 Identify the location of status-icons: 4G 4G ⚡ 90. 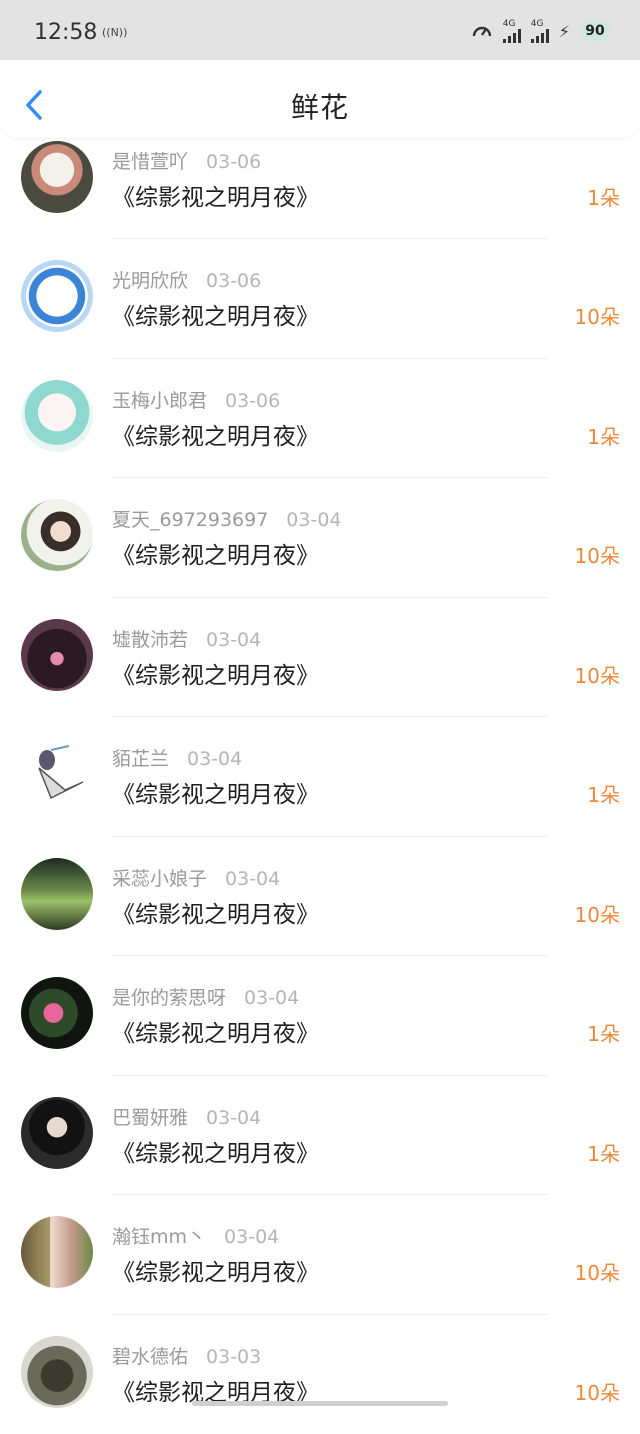
(540, 31).